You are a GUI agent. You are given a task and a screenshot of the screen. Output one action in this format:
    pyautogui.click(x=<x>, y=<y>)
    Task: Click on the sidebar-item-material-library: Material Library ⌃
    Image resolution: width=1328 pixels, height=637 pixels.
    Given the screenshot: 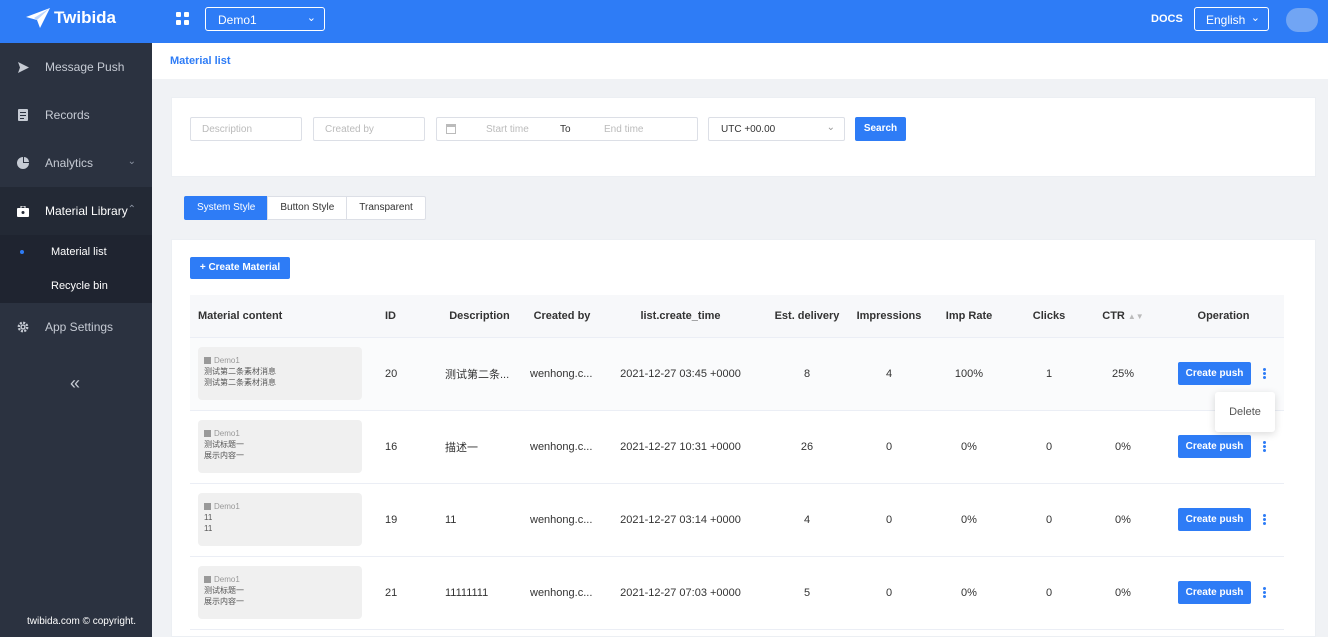 What is the action you would take?
    pyautogui.click(x=76, y=211)
    